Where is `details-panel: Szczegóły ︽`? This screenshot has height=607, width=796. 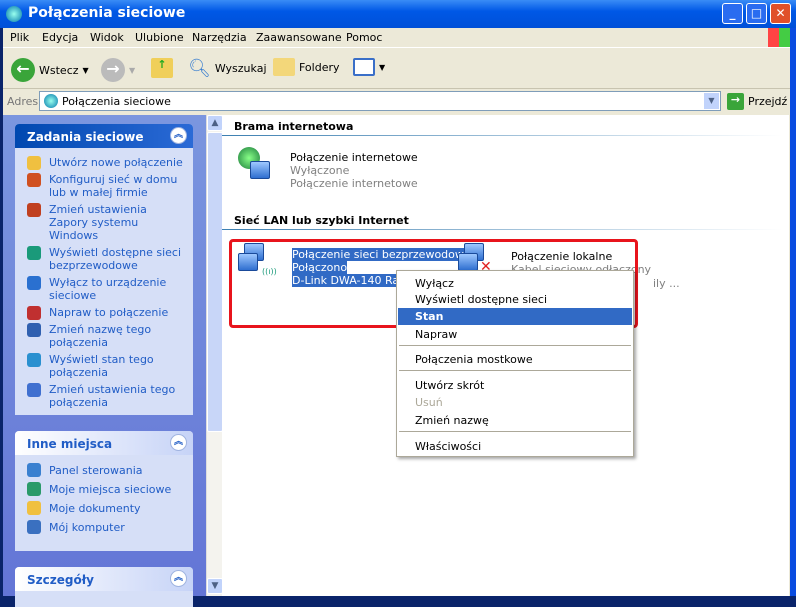 details-panel: Szczegóły ︽ is located at coordinates (104, 587).